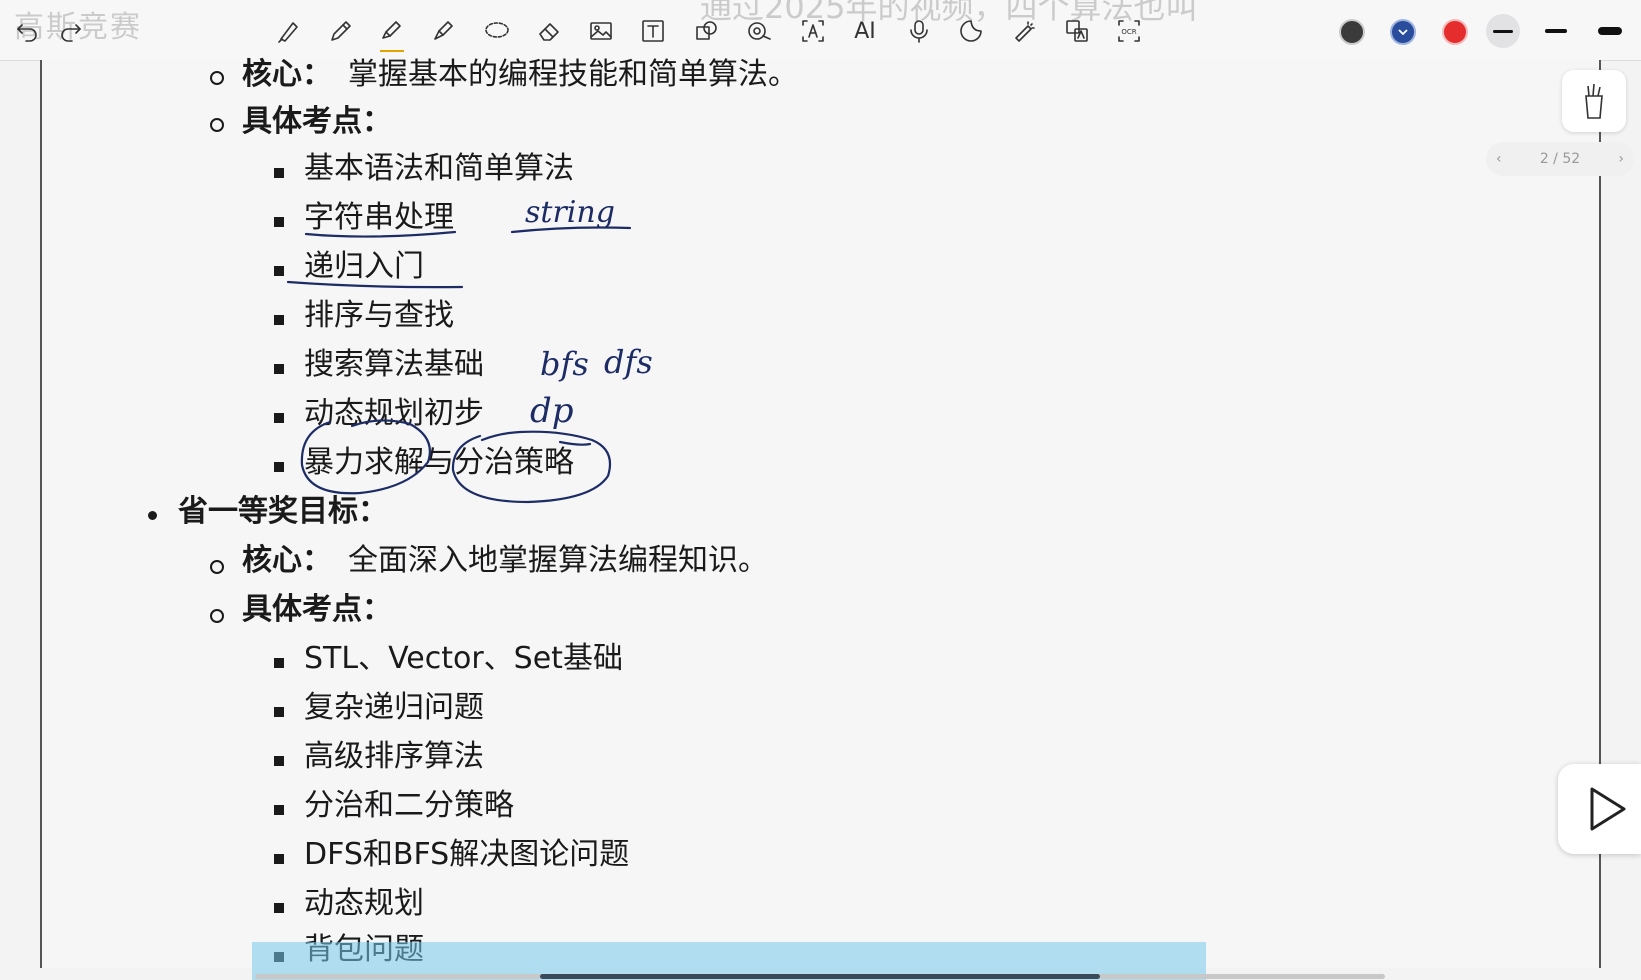  I want to click on sticker-icon, so click(971, 31).